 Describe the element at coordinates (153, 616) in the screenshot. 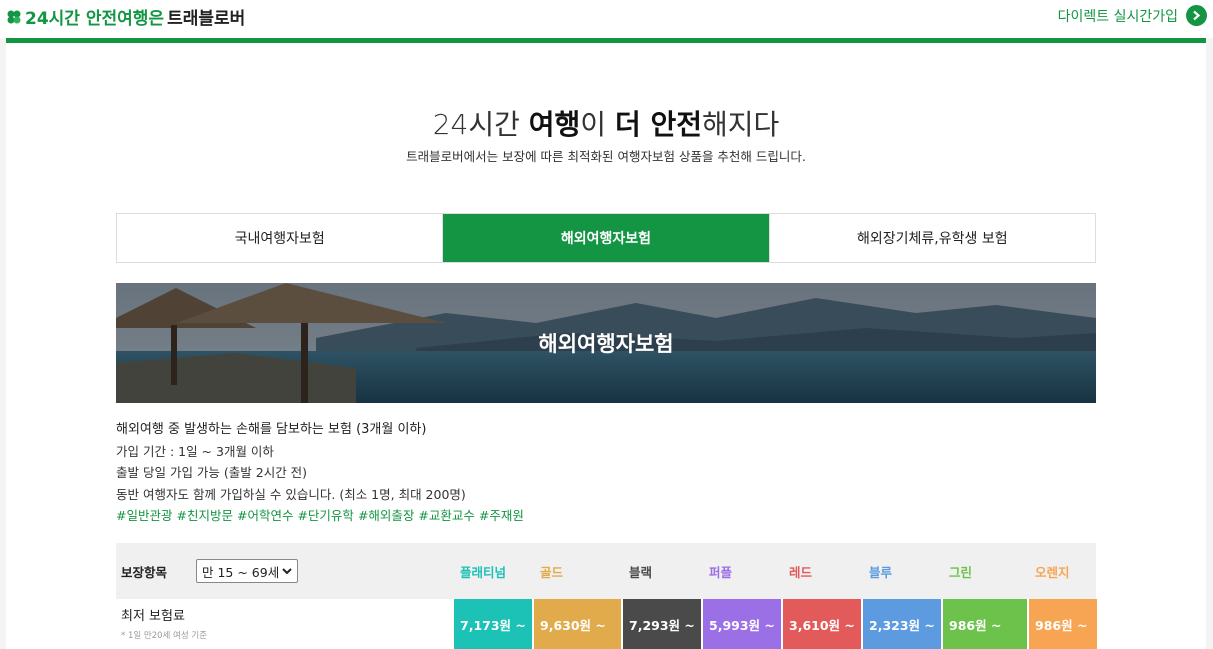

I see `min-premium-label: 최저 보험료` at that location.